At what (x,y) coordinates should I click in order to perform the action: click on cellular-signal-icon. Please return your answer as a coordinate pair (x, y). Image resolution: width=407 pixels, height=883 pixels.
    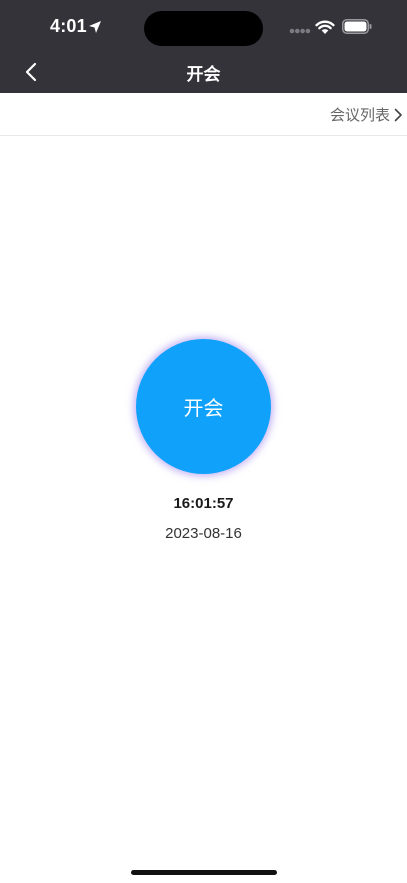
    Looking at the image, I should click on (300, 31).